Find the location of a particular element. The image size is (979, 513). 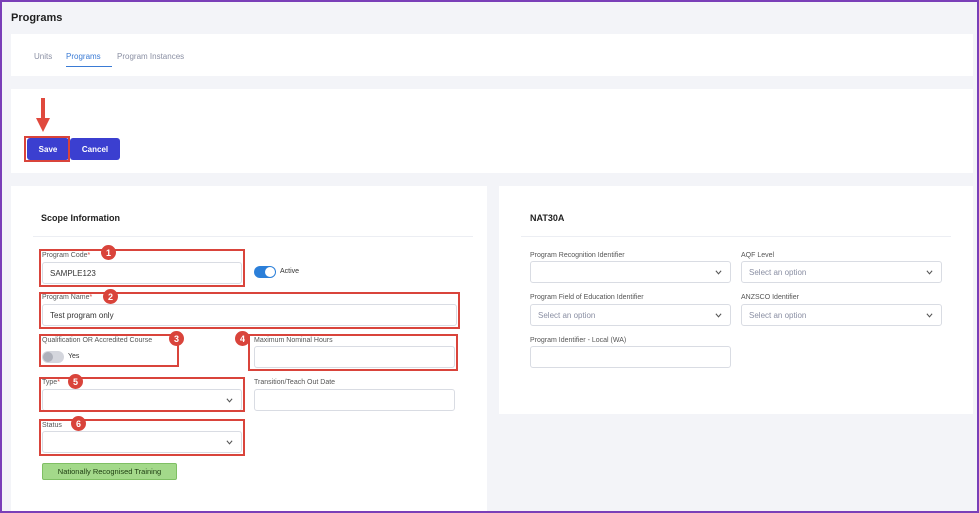

transition-date-label: Transition/Teach Out Date is located at coordinates (295, 382).